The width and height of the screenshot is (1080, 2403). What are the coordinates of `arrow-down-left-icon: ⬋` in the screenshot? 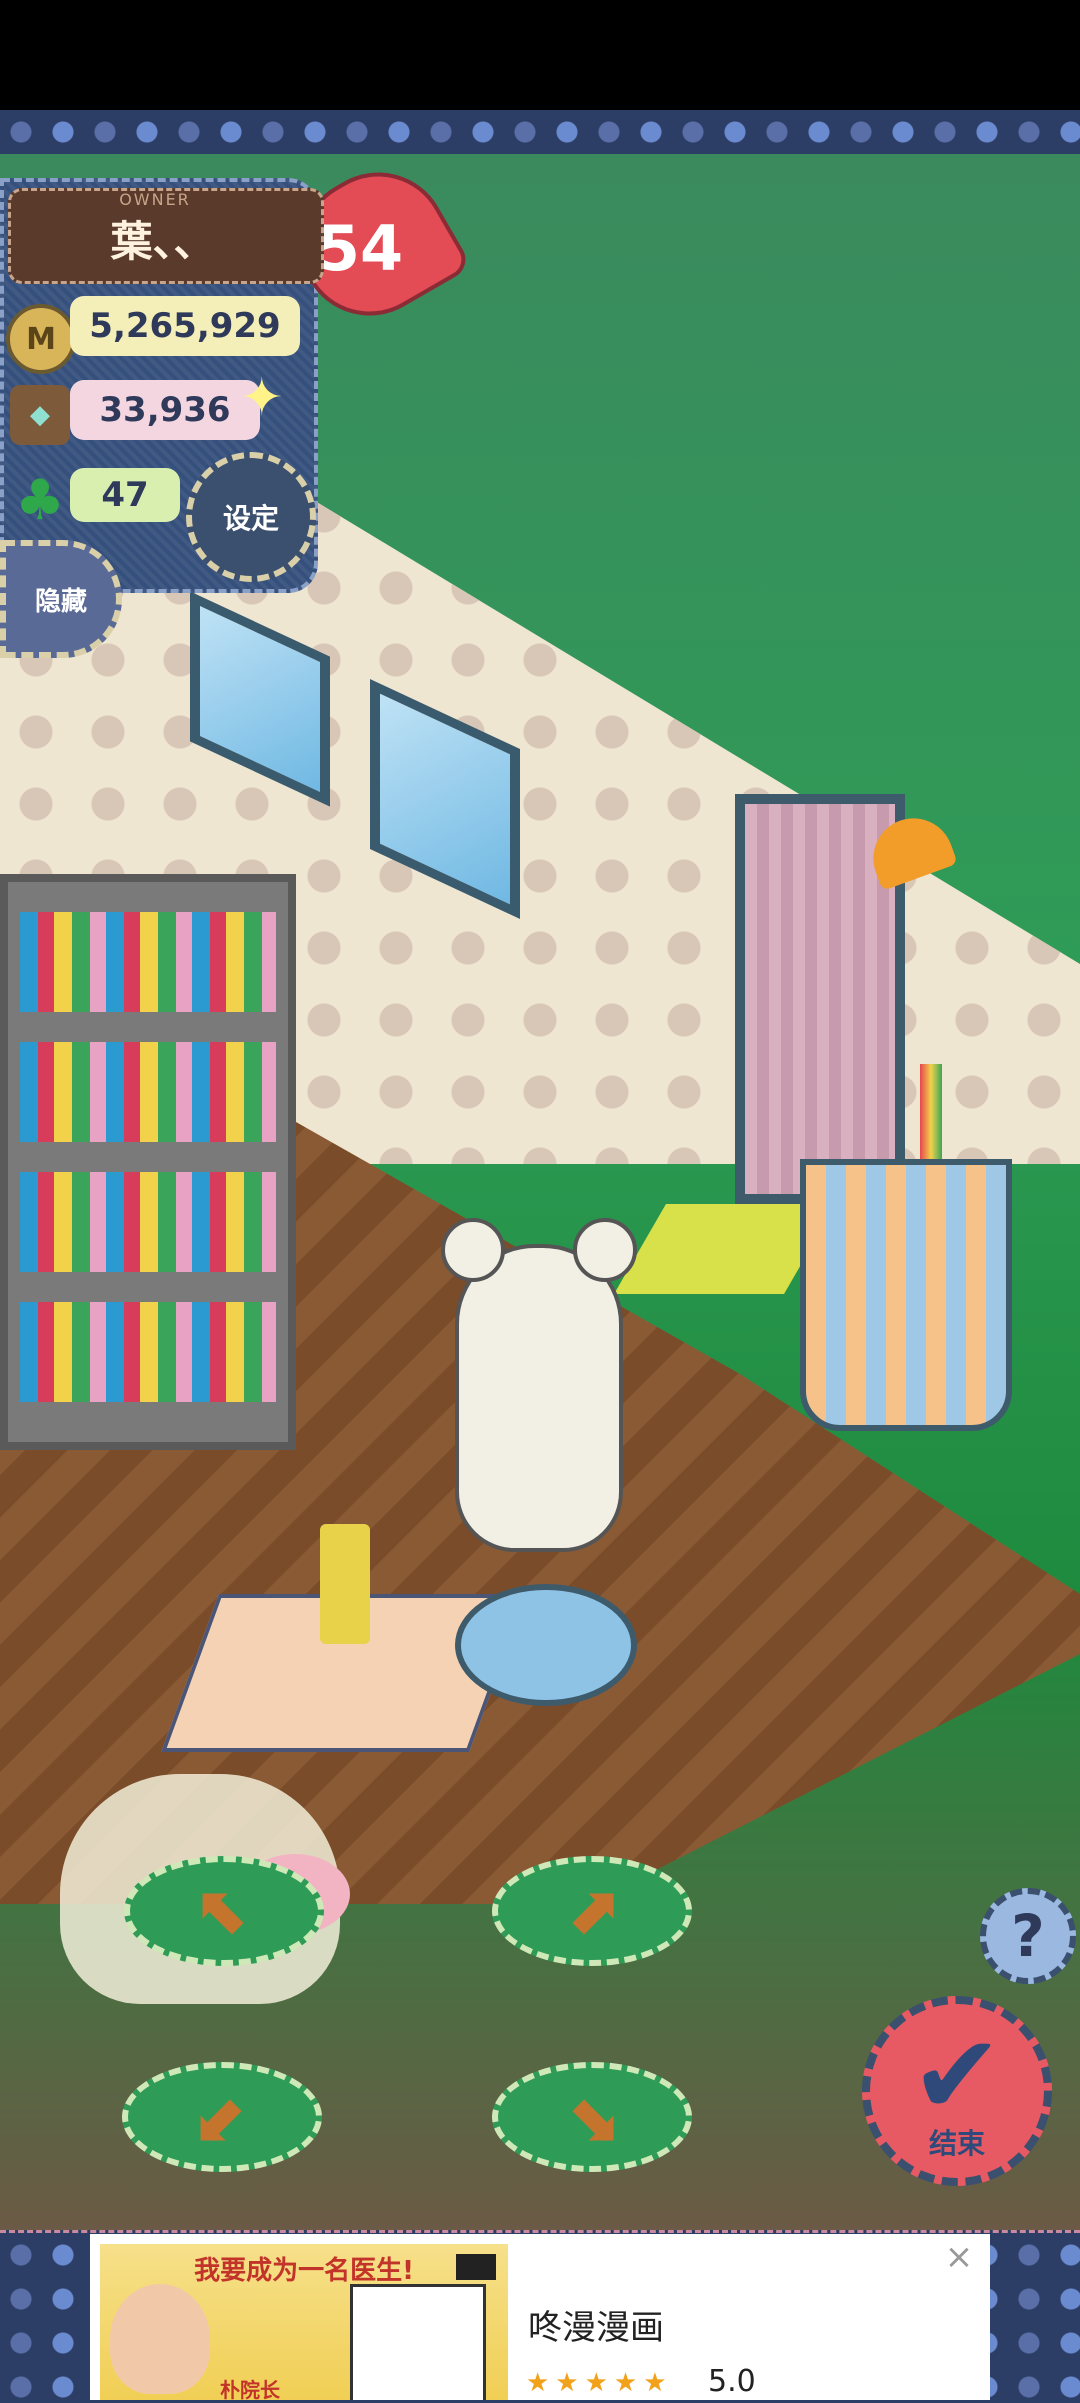 It's located at (222, 2116).